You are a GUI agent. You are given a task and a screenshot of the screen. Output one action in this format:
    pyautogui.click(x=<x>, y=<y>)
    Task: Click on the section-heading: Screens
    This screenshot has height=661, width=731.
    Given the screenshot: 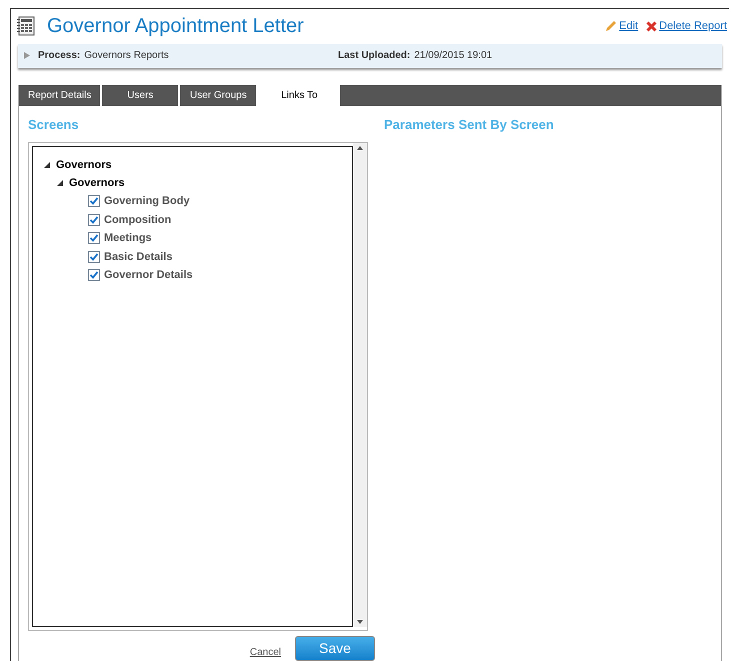 What is the action you would take?
    pyautogui.click(x=54, y=125)
    